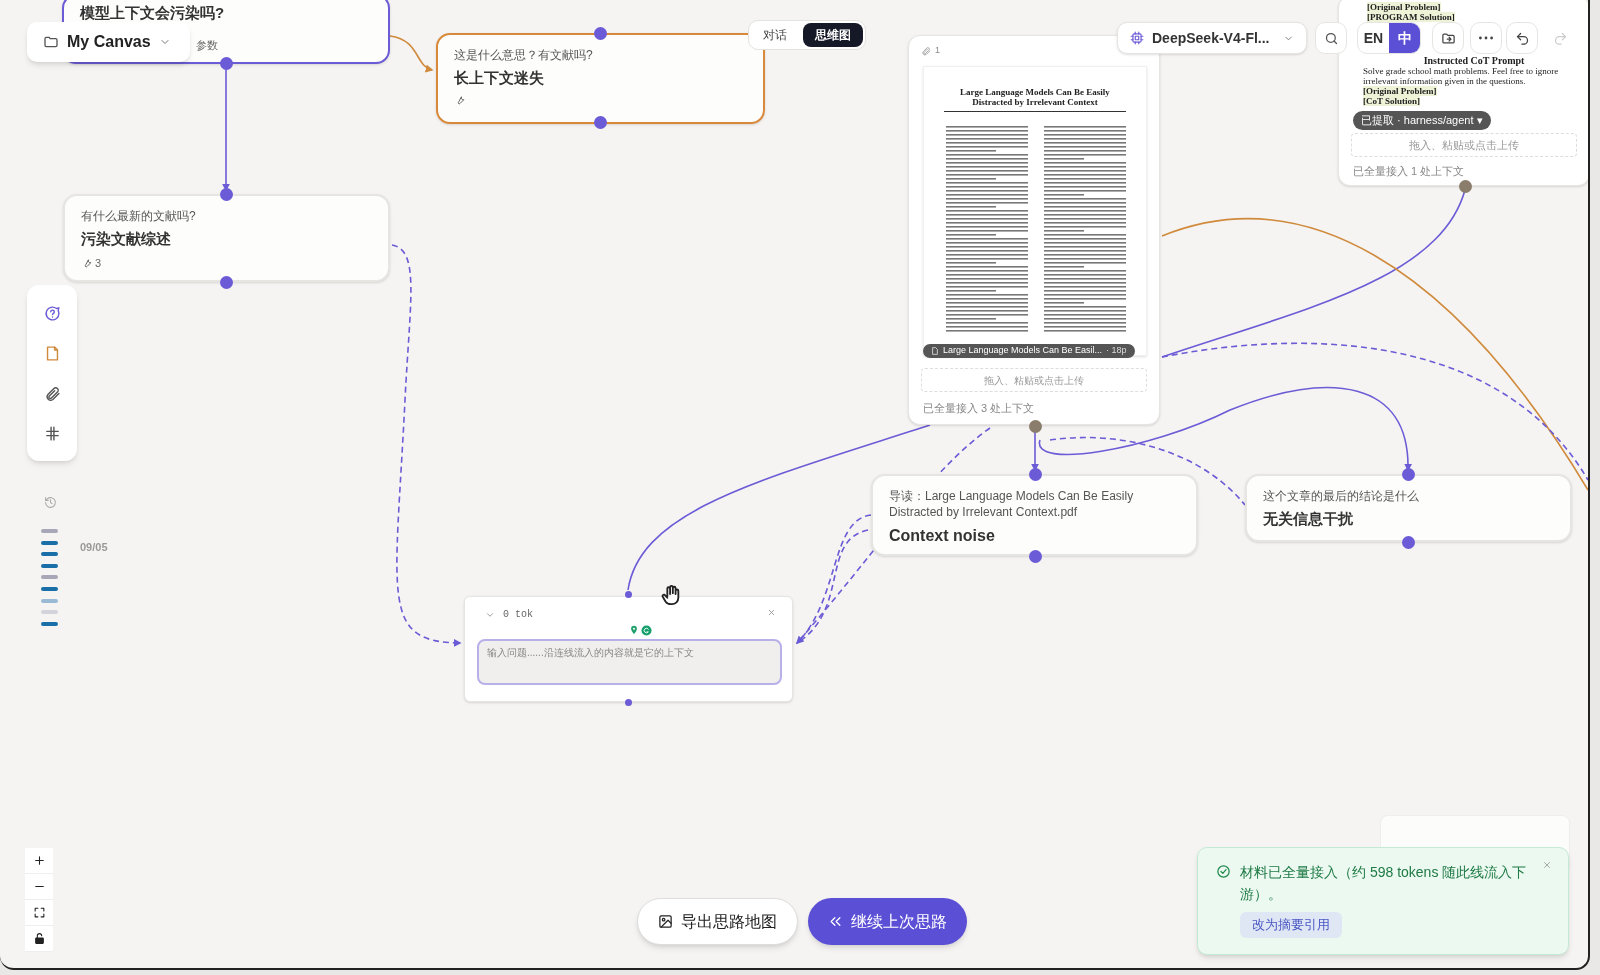 This screenshot has height=975, width=1600. I want to click on question-input-field: 输入问题......沿连线流入的内容就是它的上下文, so click(629, 662).